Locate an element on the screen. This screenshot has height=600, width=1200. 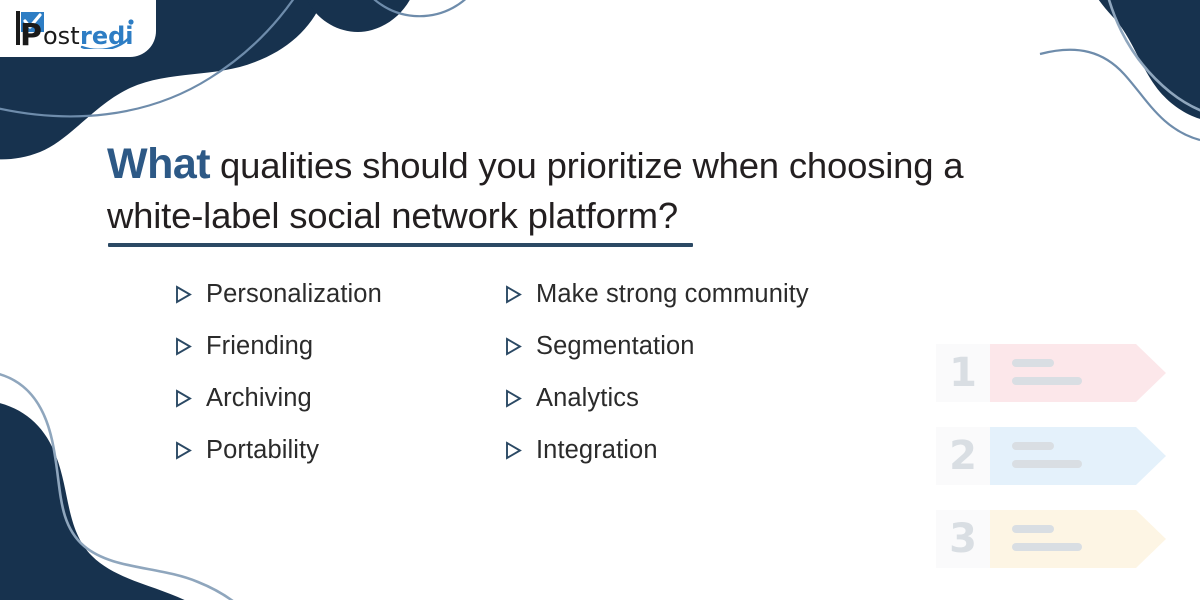
brand-logo: P ost redi is located at coordinates (78, 28).